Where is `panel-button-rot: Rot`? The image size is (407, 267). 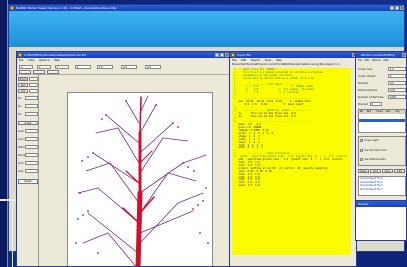
panel-button-rot: Rot is located at coordinates (23, 85).